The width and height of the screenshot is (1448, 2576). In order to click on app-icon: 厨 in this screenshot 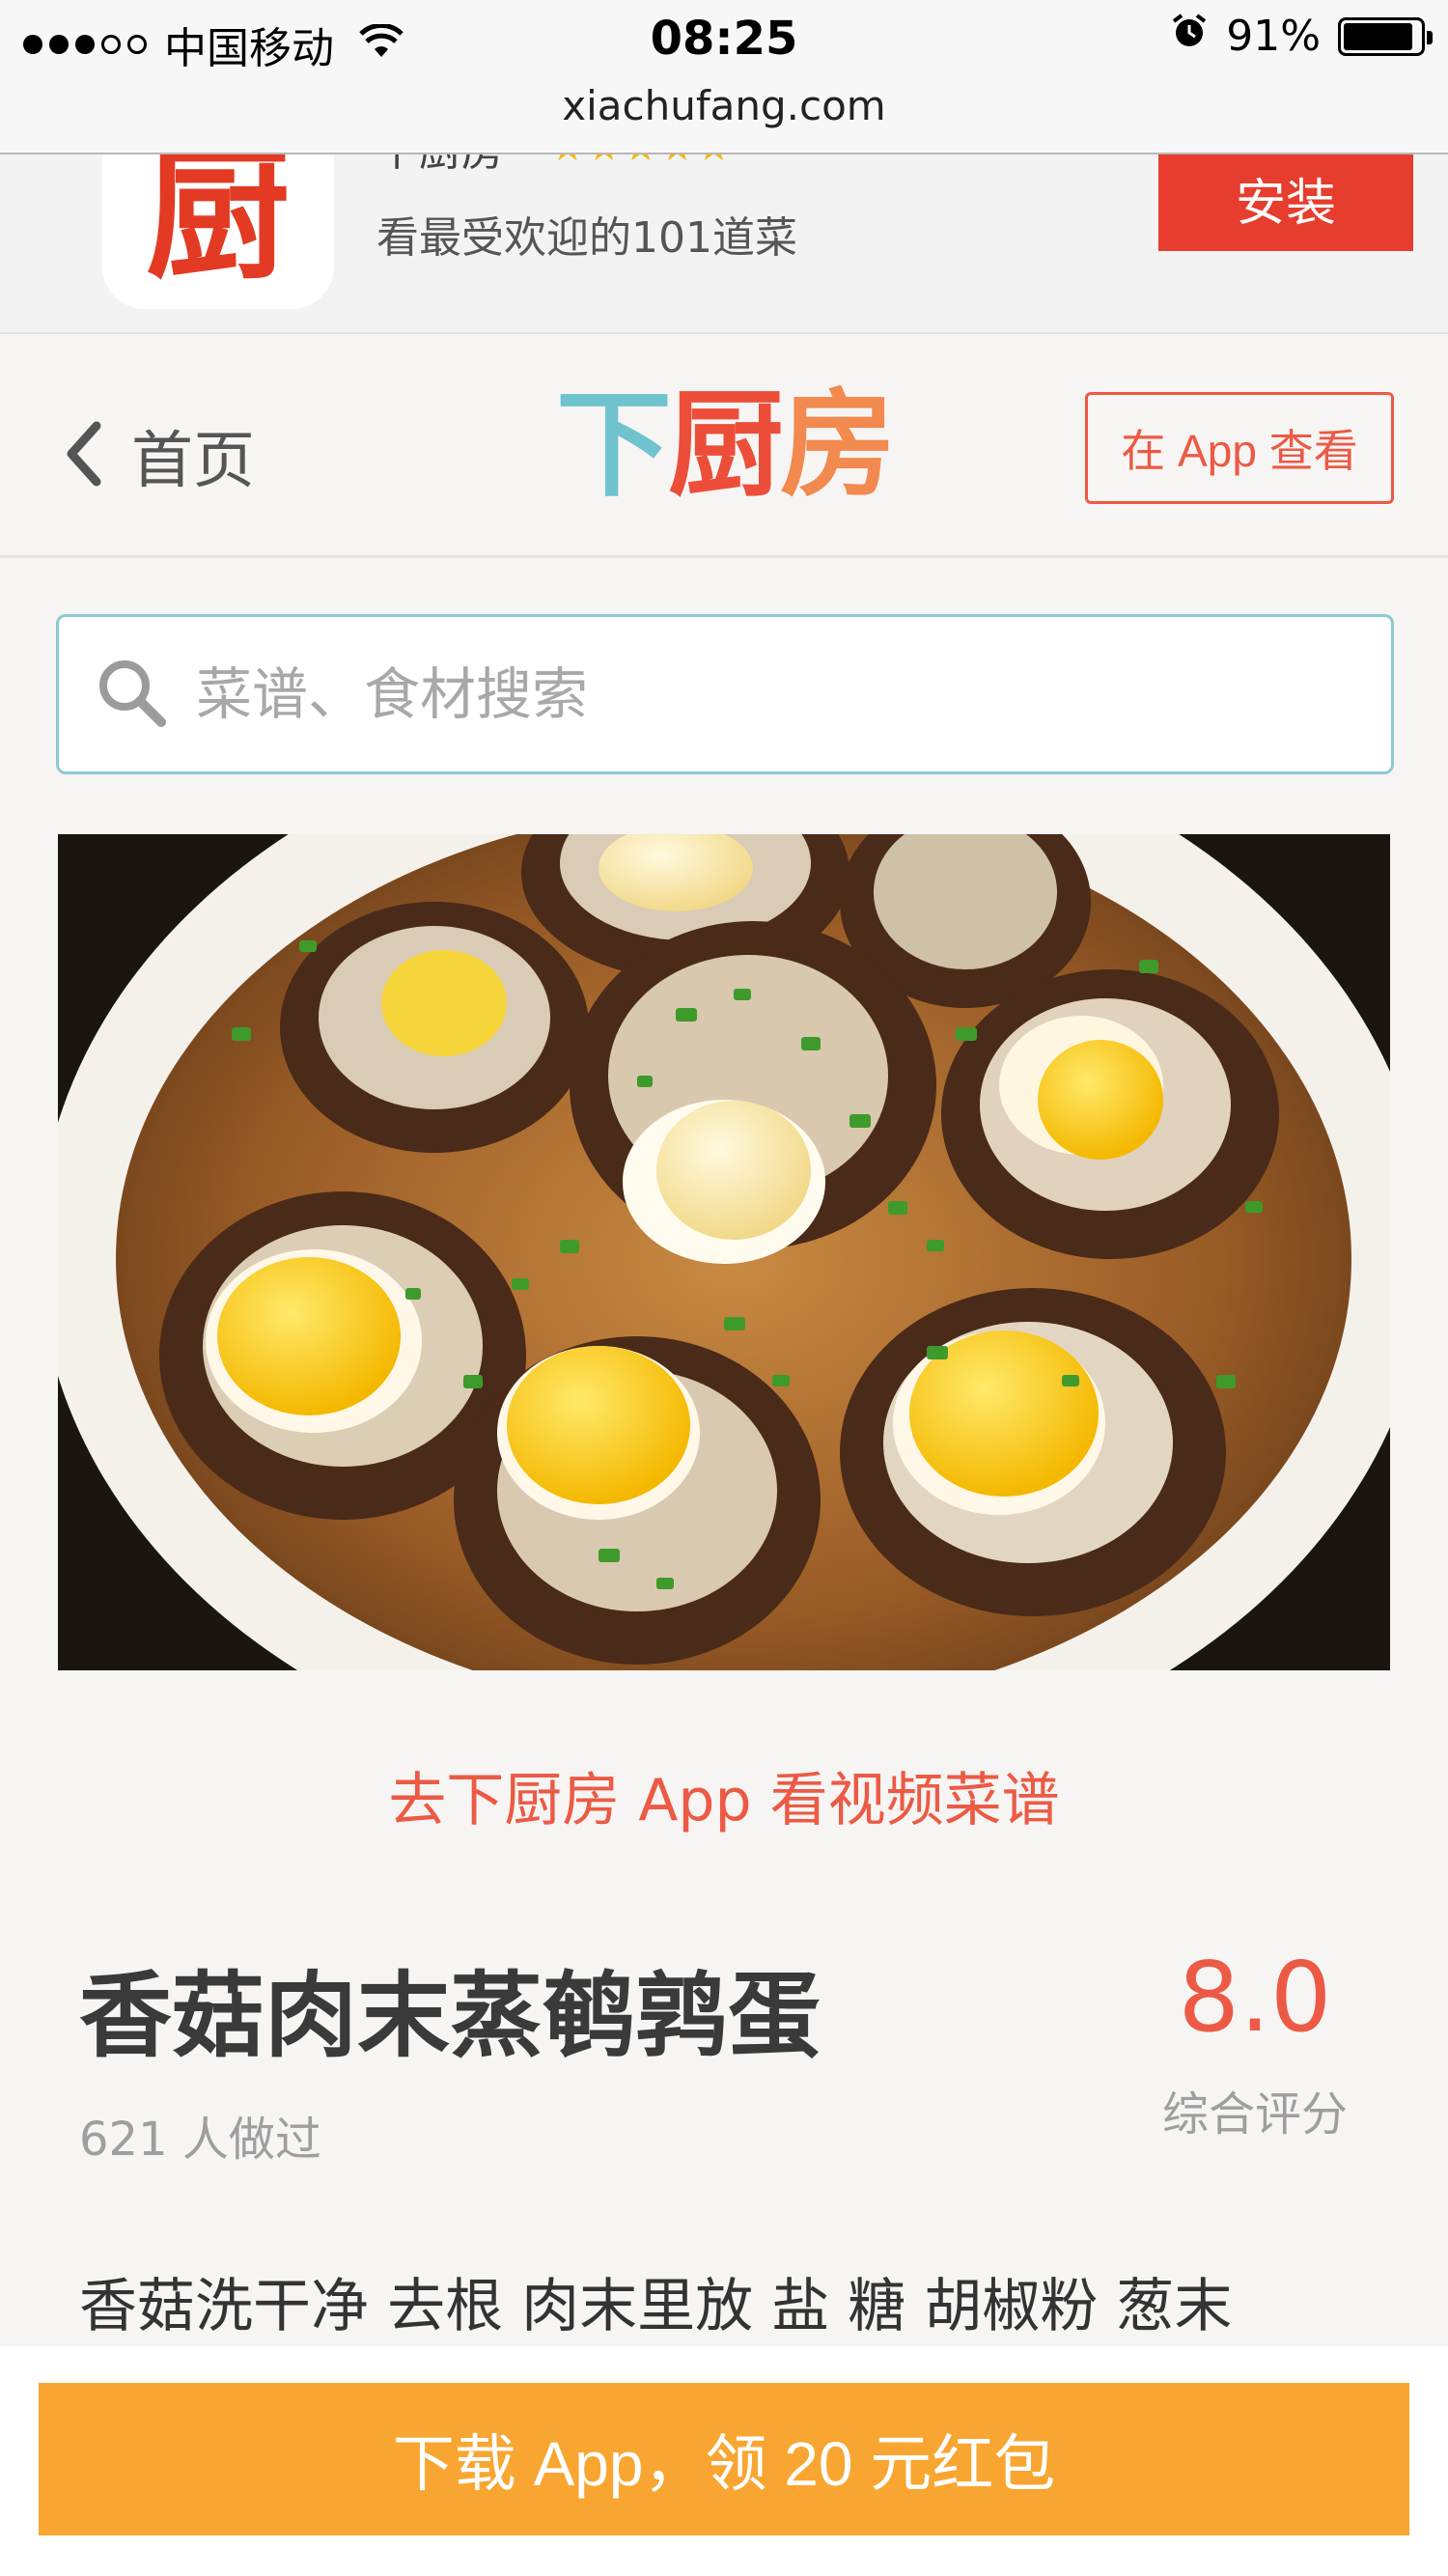, I will do `click(218, 232)`.